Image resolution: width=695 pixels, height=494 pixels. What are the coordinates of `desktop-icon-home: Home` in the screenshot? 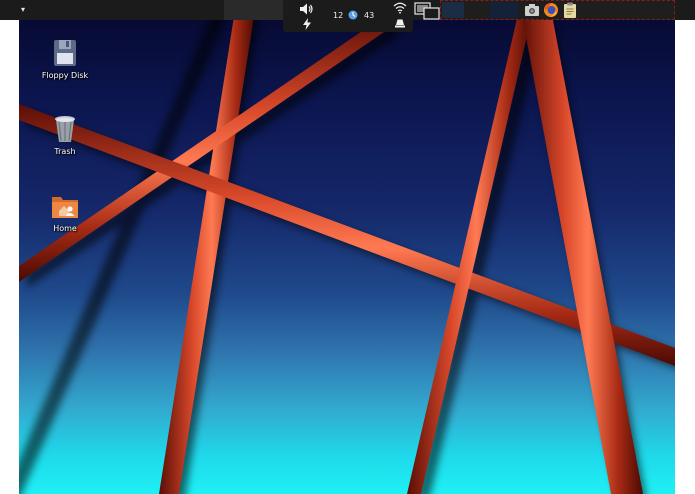 It's located at (65, 214).